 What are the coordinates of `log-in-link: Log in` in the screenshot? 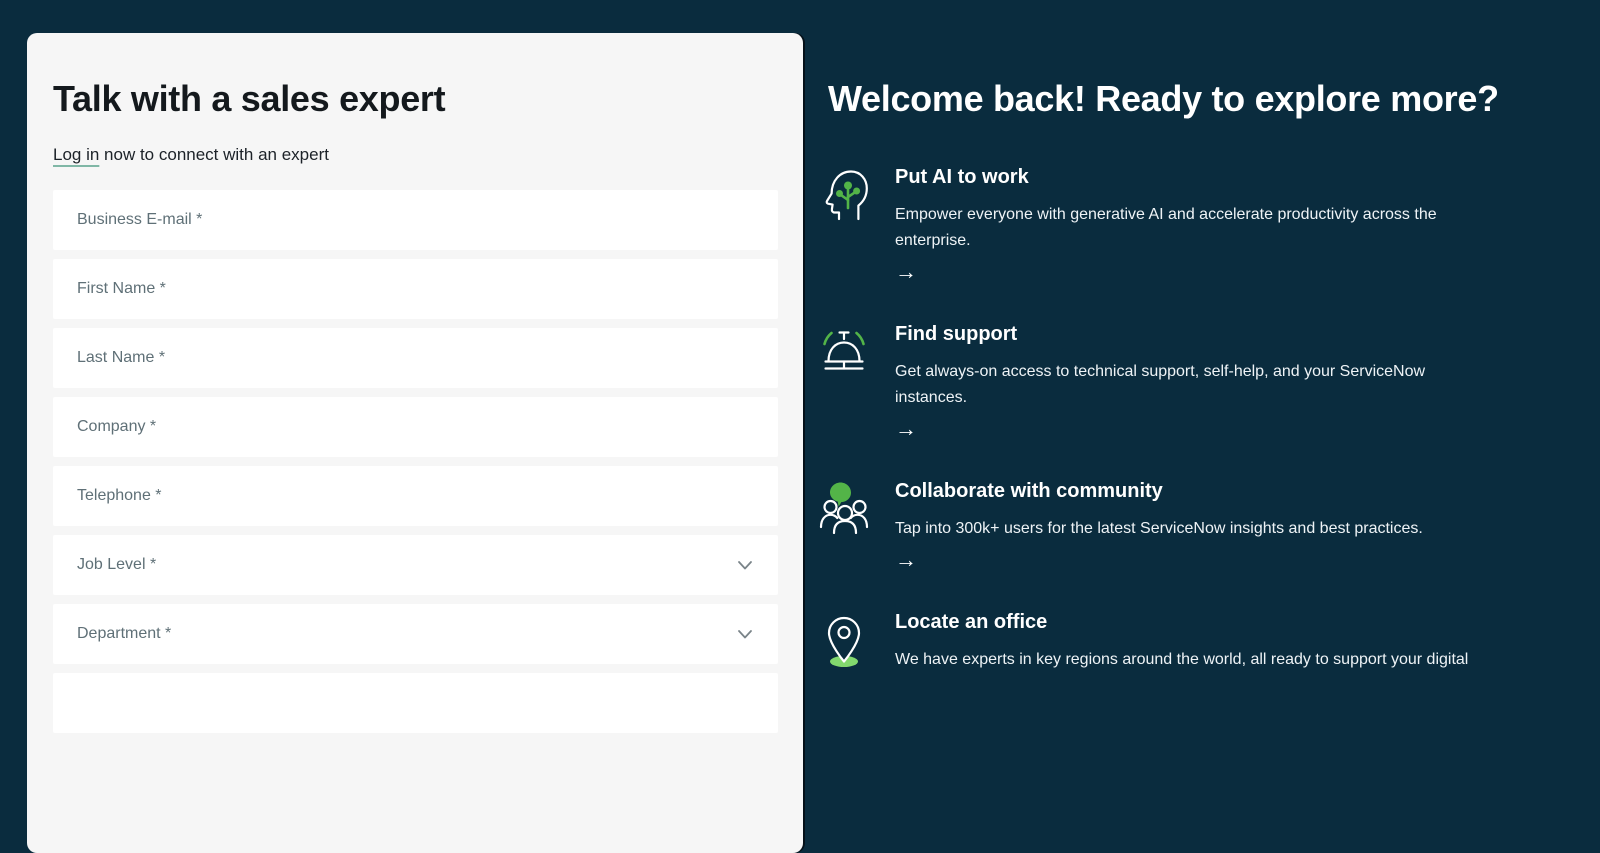 It's located at (76, 154).